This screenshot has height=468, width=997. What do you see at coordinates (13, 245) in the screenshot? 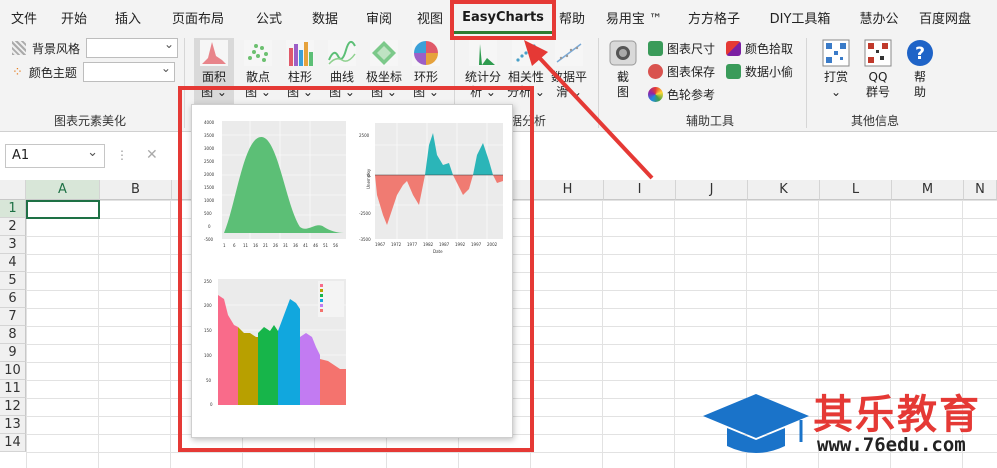
I see `row-header: 3` at bounding box center [13, 245].